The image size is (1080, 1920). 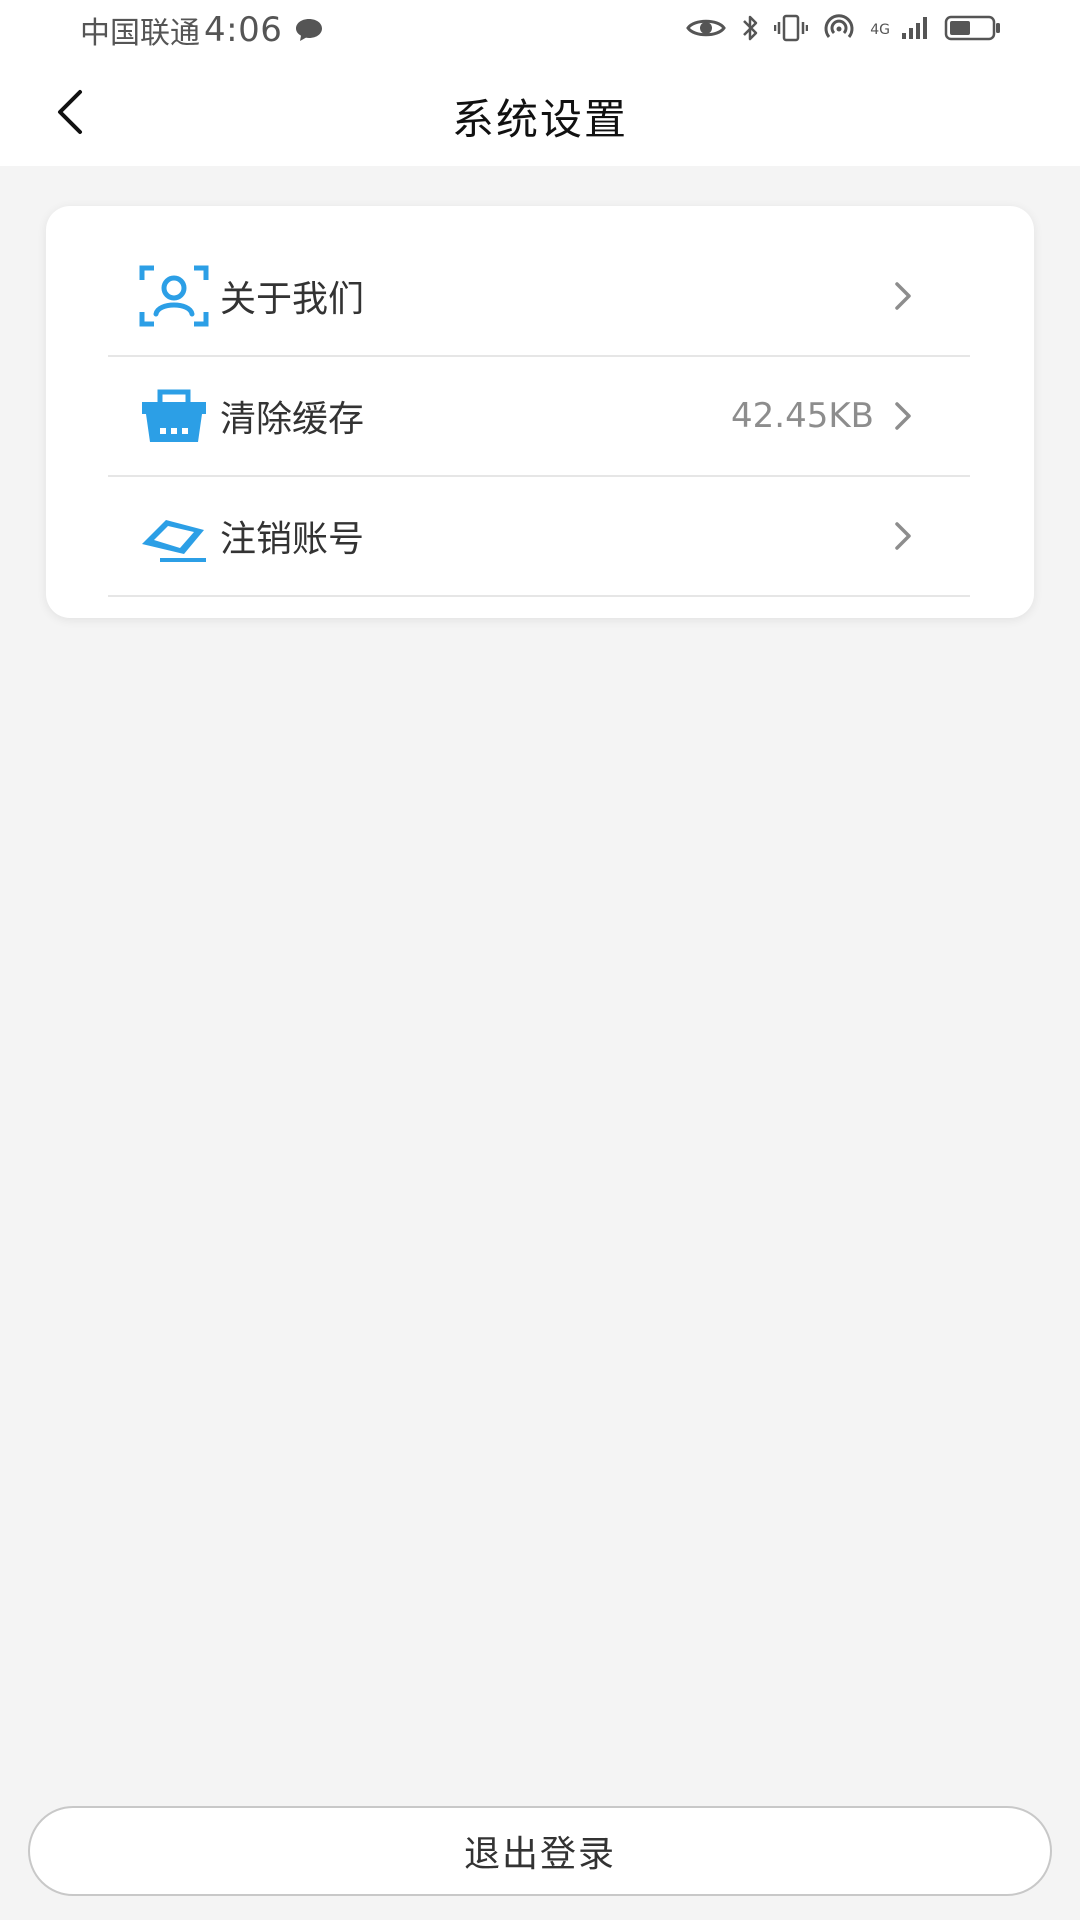 I want to click on network-type: 4G, so click(x=880, y=30).